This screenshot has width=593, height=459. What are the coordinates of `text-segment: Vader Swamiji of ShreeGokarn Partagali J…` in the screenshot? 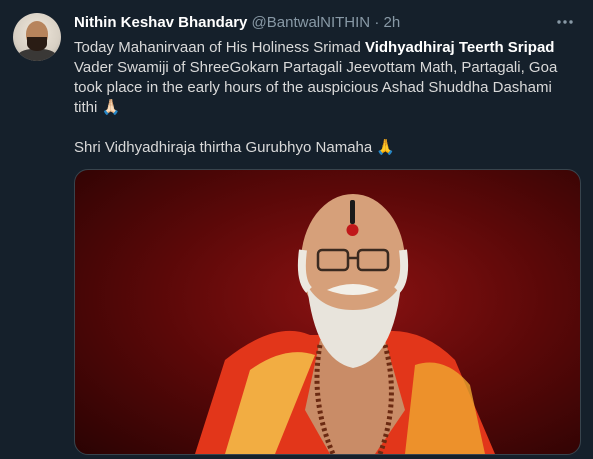 It's located at (316, 87).